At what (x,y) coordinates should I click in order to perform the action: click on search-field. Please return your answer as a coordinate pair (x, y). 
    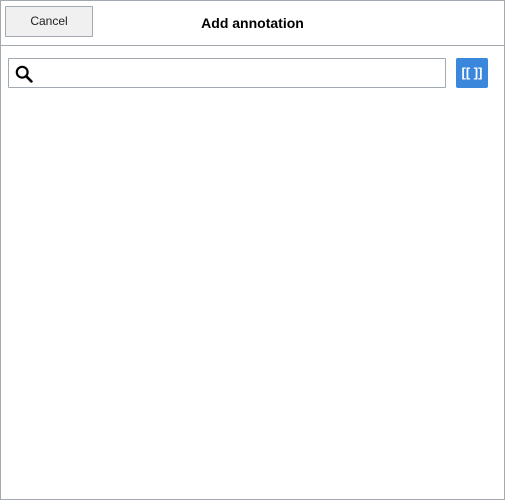
    Looking at the image, I should click on (227, 73).